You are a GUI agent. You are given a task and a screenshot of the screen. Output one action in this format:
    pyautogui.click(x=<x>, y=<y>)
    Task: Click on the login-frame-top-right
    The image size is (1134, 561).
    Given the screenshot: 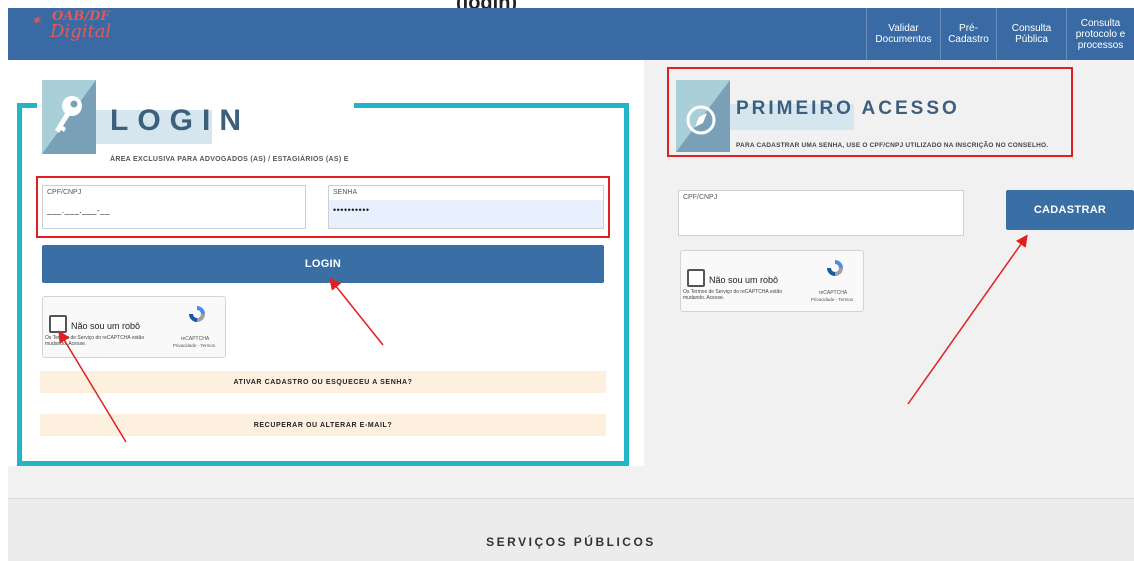 What is the action you would take?
    pyautogui.click(x=491, y=105)
    